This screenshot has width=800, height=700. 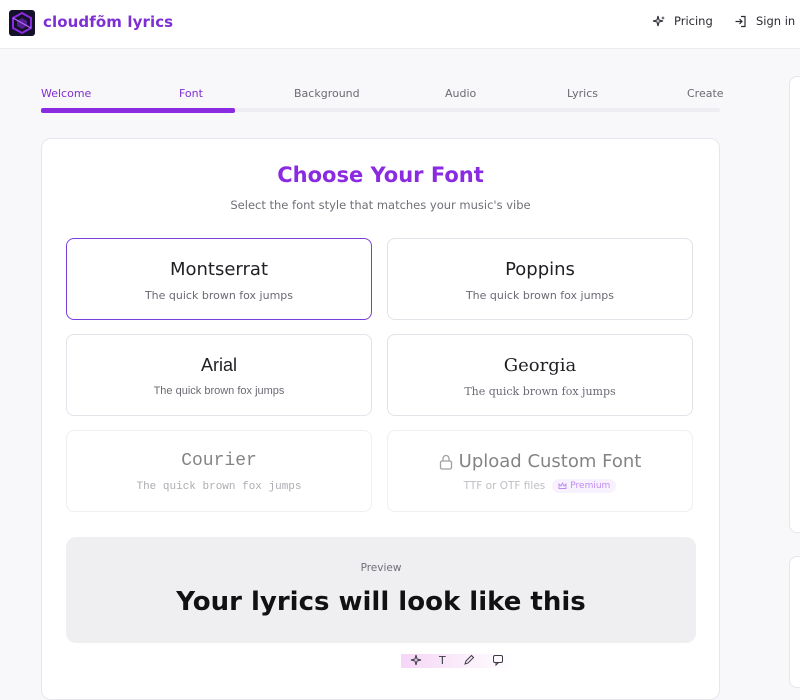 What do you see at coordinates (794, 622) in the screenshot?
I see `side-panel-lower` at bounding box center [794, 622].